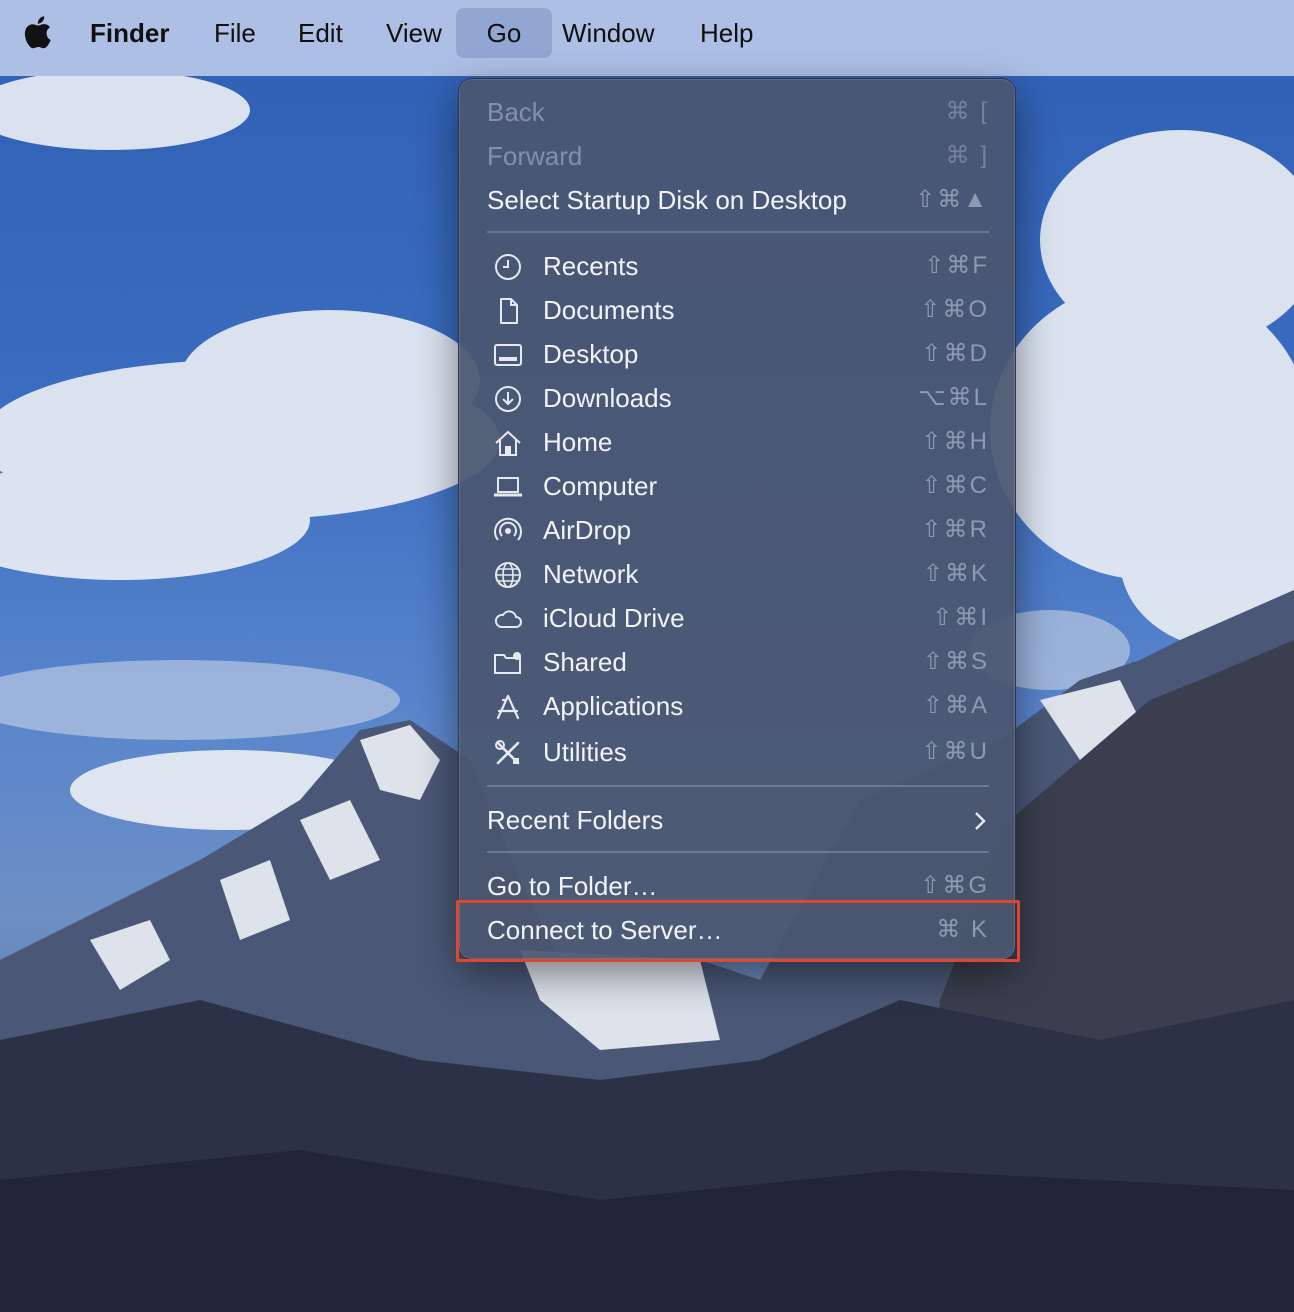  Describe the element at coordinates (414, 33) in the screenshot. I see `menubar-view: View` at that location.